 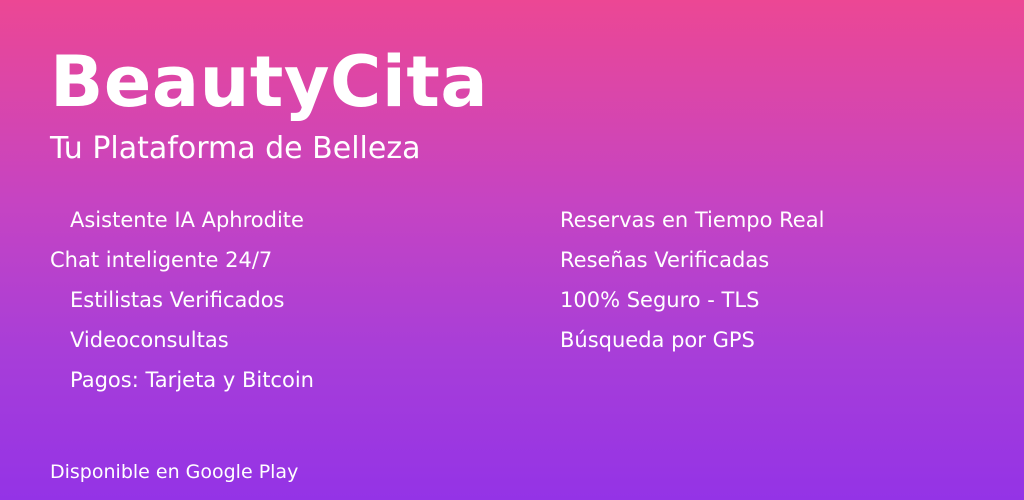 What do you see at coordinates (161, 260) in the screenshot?
I see `feature-item-chat: Chat inteligente 24/7` at bounding box center [161, 260].